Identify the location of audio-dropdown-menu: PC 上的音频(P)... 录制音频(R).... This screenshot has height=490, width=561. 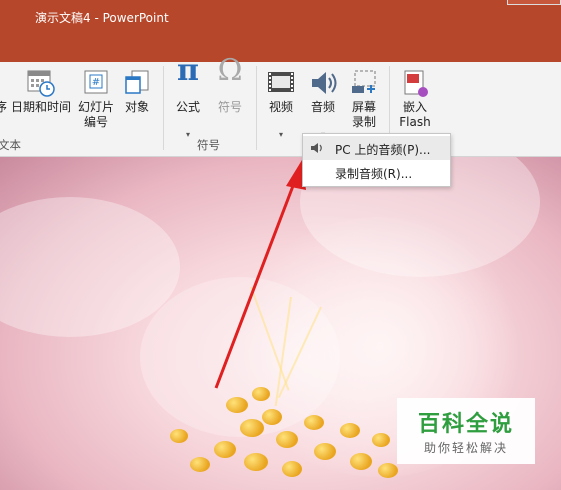
(376, 160).